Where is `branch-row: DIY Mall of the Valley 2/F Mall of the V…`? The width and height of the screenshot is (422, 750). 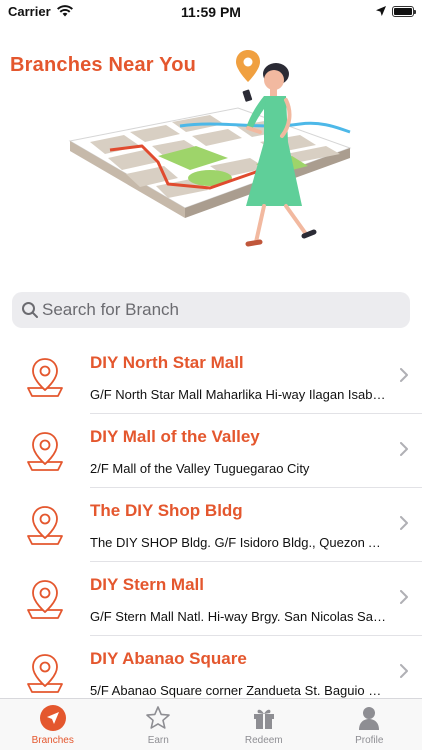 branch-row: DIY Mall of the Valley 2/F Mall of the V… is located at coordinates (211, 451).